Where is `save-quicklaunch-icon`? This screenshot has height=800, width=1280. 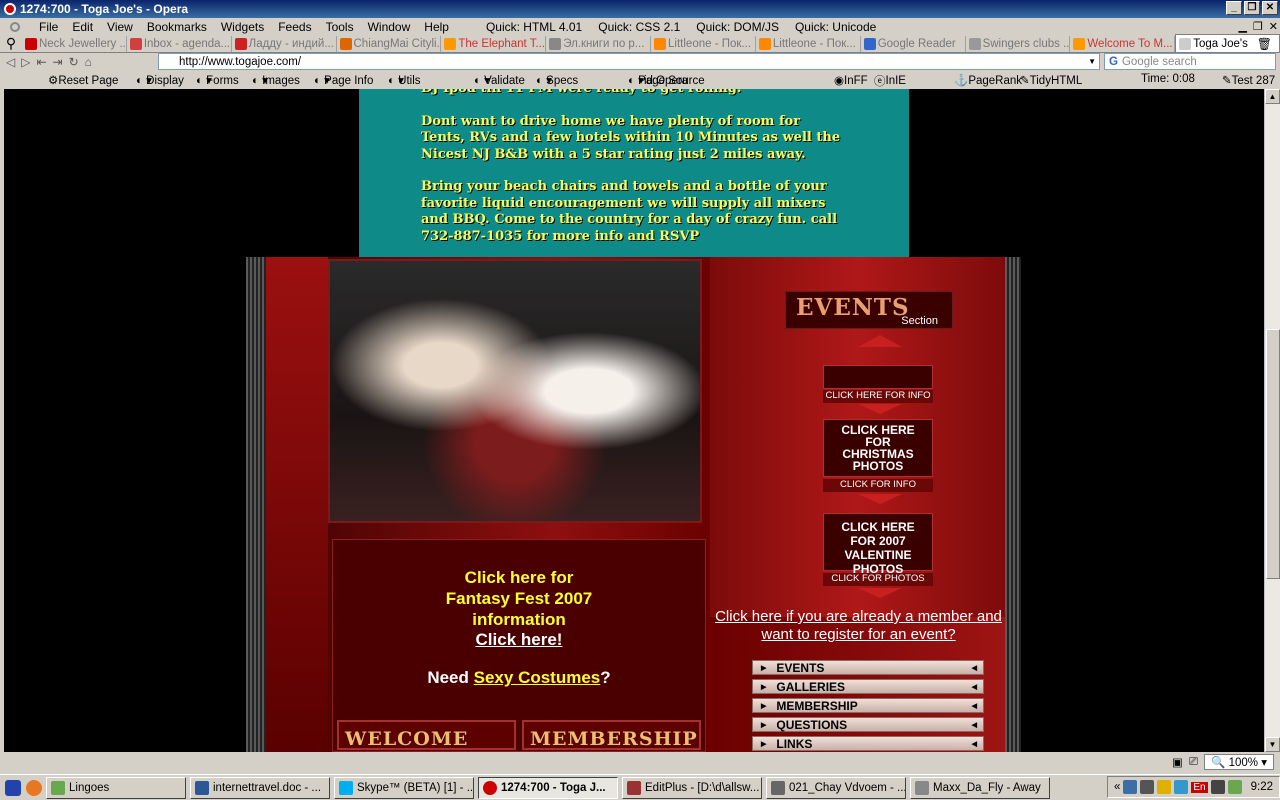 save-quicklaunch-icon is located at coordinates (13, 787).